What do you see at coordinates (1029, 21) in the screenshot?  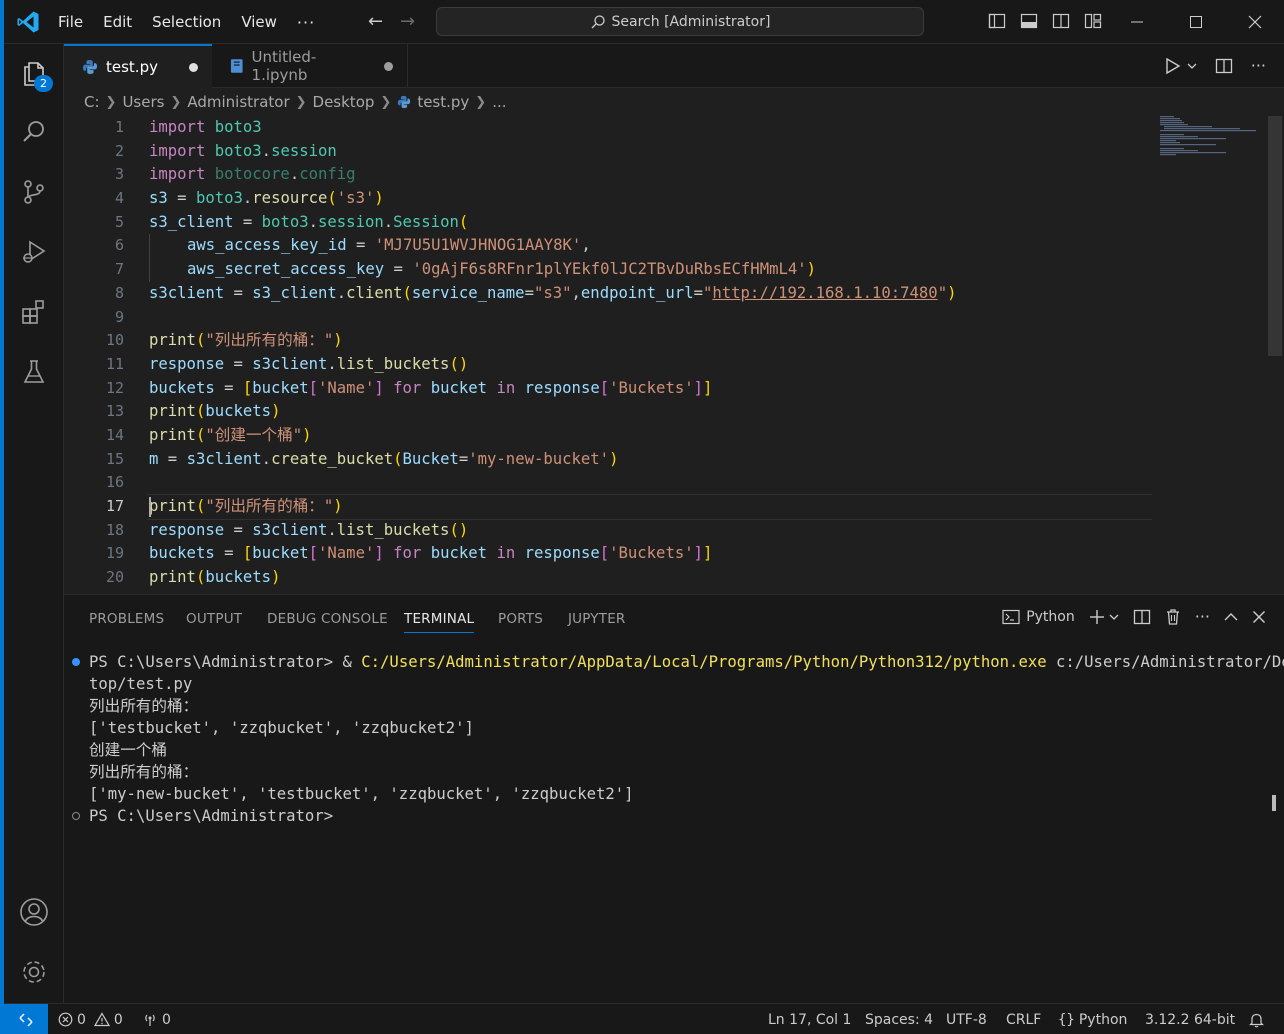 I see `toggle-panel-icon` at bounding box center [1029, 21].